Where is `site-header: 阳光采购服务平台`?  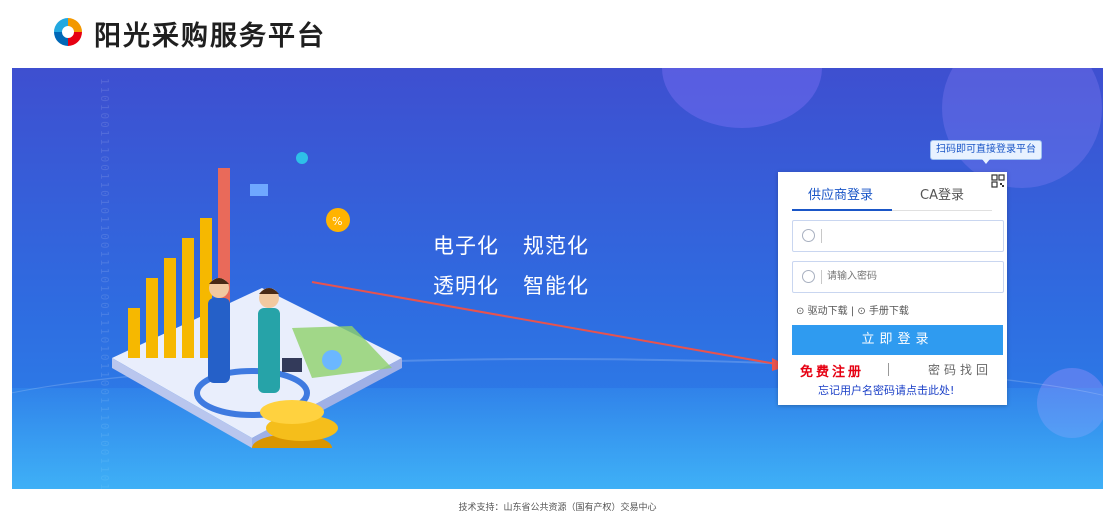 site-header: 阳光采购服务平台 is located at coordinates (557, 34).